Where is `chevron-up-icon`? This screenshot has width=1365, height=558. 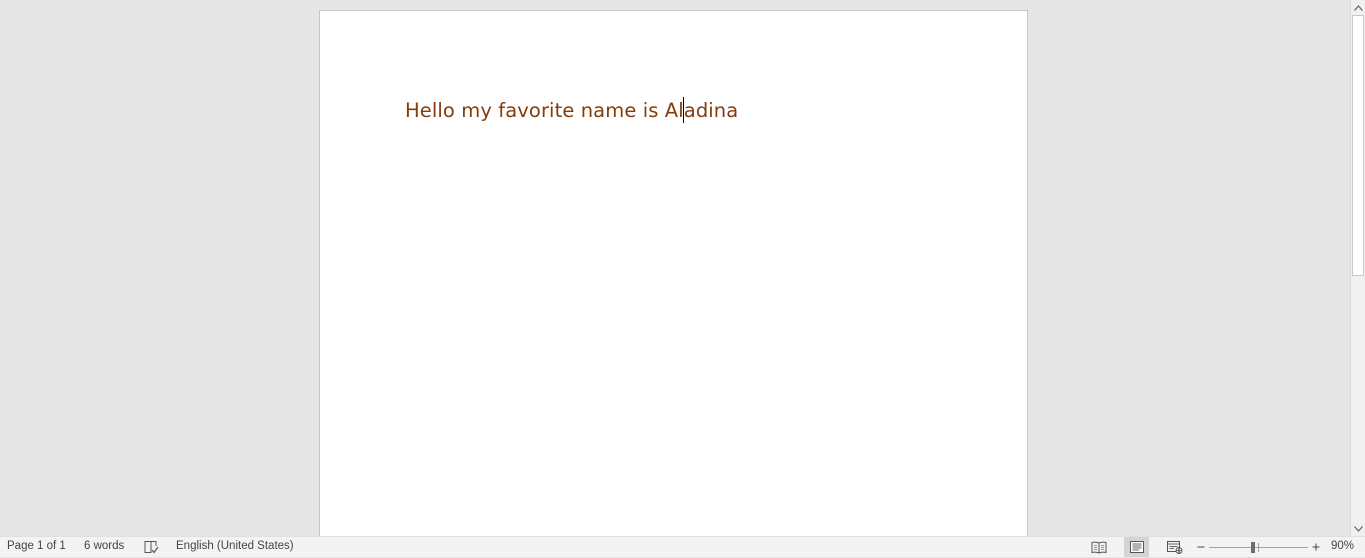 chevron-up-icon is located at coordinates (1358, 7).